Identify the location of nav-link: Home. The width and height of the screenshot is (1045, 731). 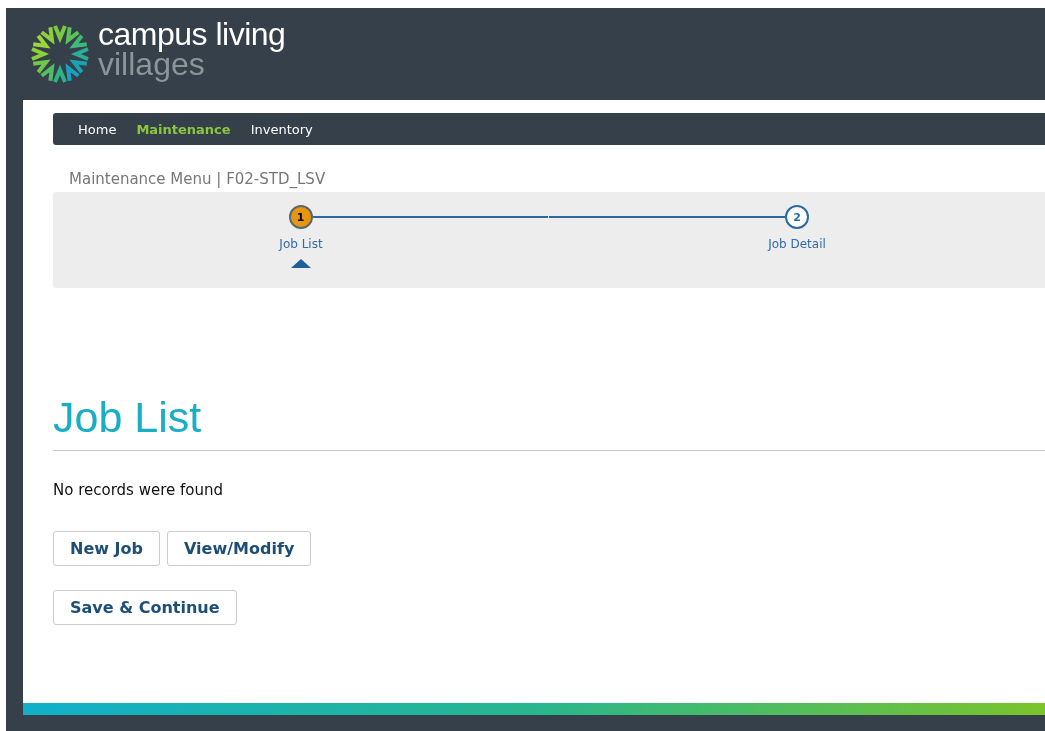
(97, 129).